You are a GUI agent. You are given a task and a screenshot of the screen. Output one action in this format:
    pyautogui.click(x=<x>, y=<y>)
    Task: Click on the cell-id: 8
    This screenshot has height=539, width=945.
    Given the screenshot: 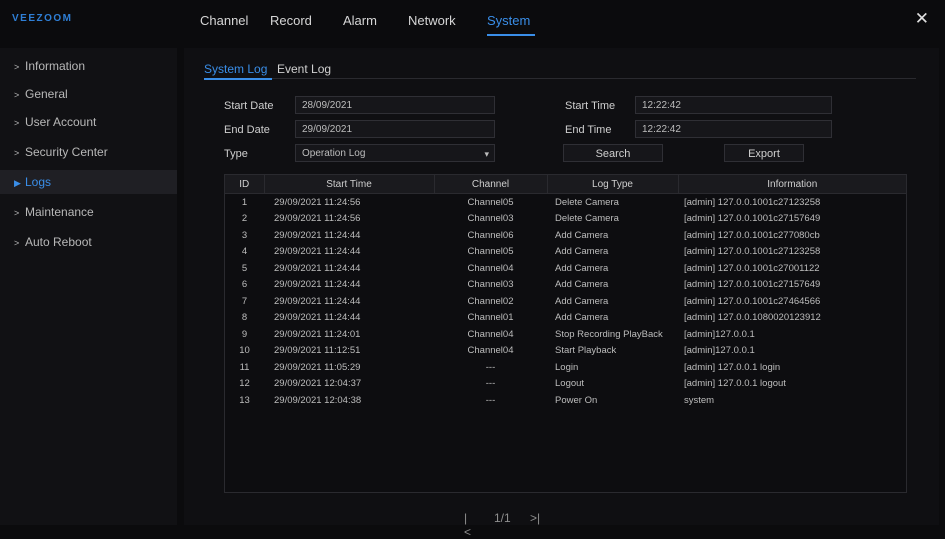 What is the action you would take?
    pyautogui.click(x=244, y=318)
    